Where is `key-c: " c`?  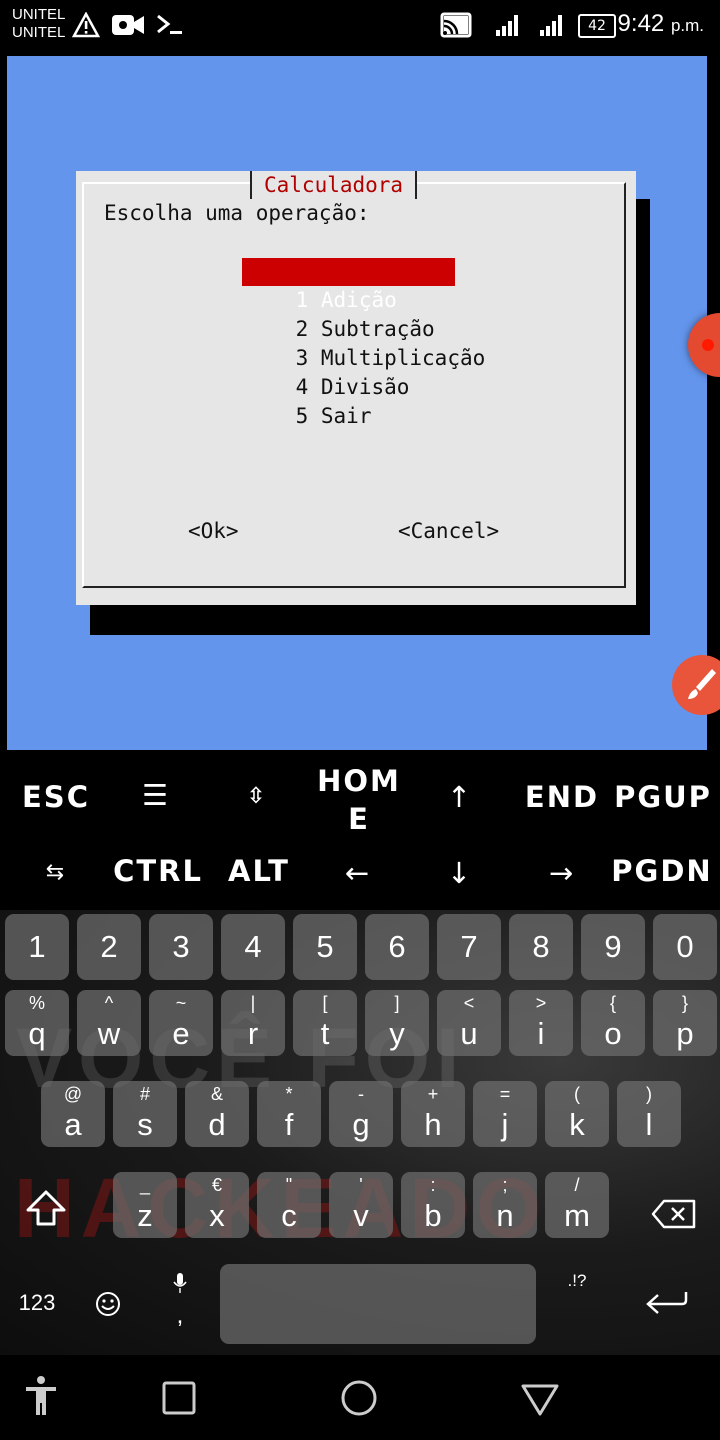
key-c: " c is located at coordinates (289, 1205).